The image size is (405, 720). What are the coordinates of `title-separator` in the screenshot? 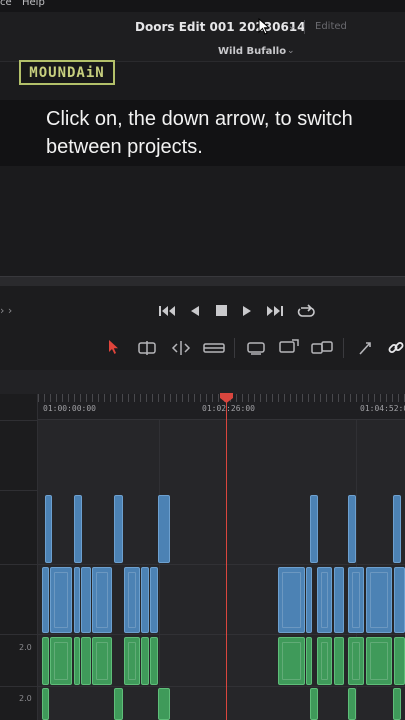 It's located at (304, 27).